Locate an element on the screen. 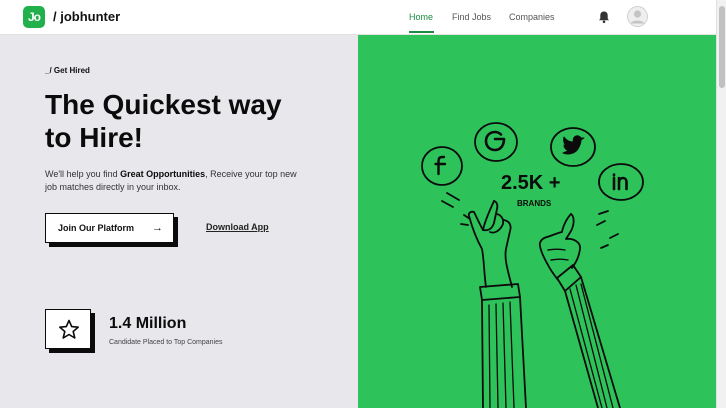 This screenshot has width=726, height=408. hero-headline-line2: to Hire! is located at coordinates (94, 137).